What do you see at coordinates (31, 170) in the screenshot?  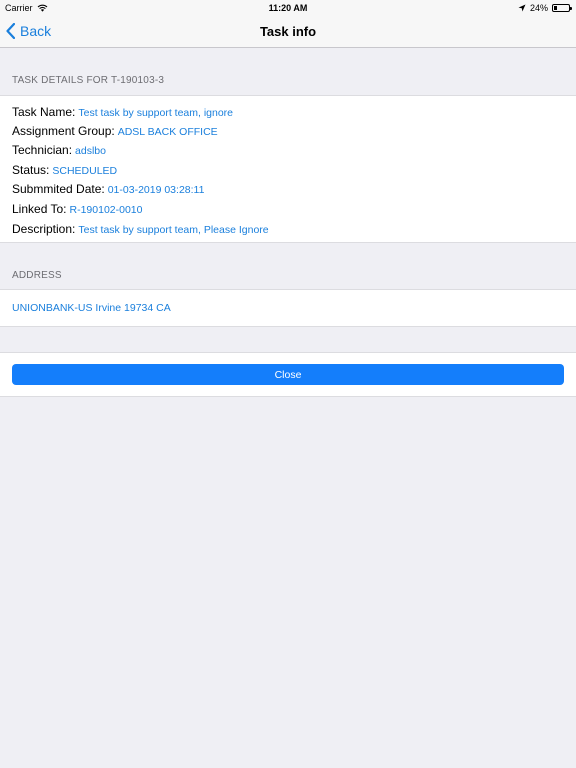 I see `detail-label: Status:` at bounding box center [31, 170].